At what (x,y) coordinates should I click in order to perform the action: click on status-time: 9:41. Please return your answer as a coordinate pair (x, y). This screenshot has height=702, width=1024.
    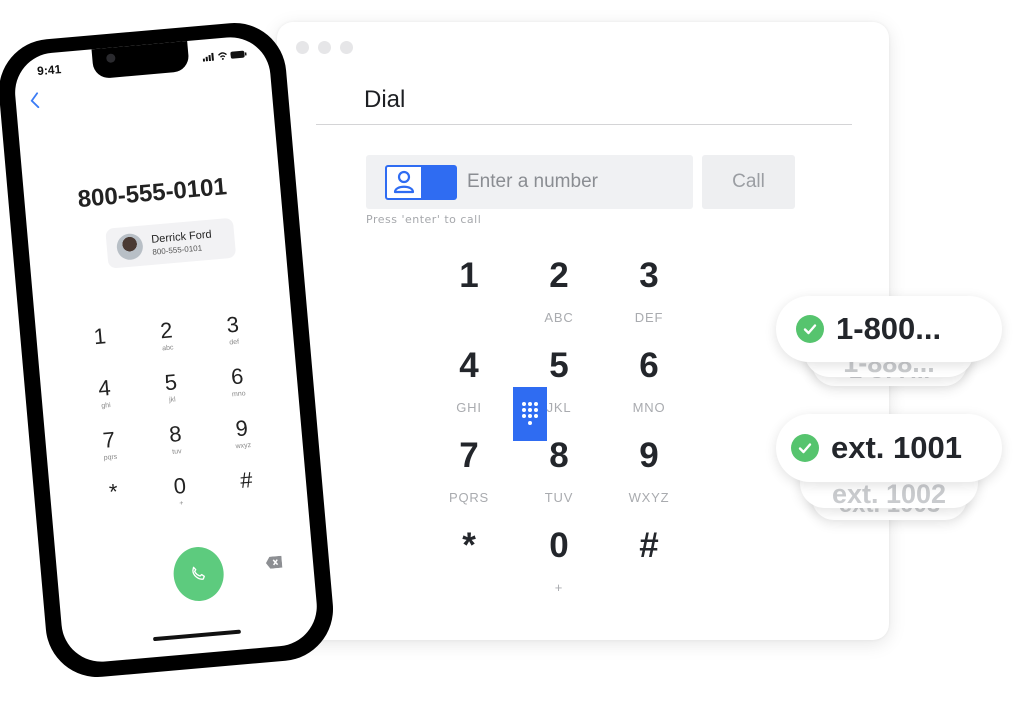
    Looking at the image, I should click on (49, 70).